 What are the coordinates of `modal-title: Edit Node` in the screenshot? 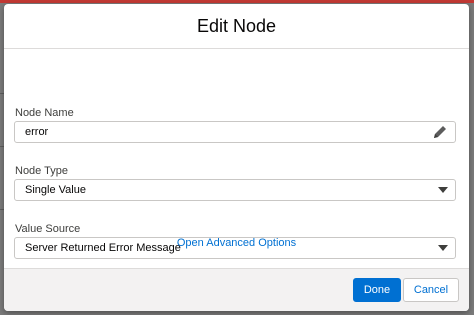 It's located at (236, 25).